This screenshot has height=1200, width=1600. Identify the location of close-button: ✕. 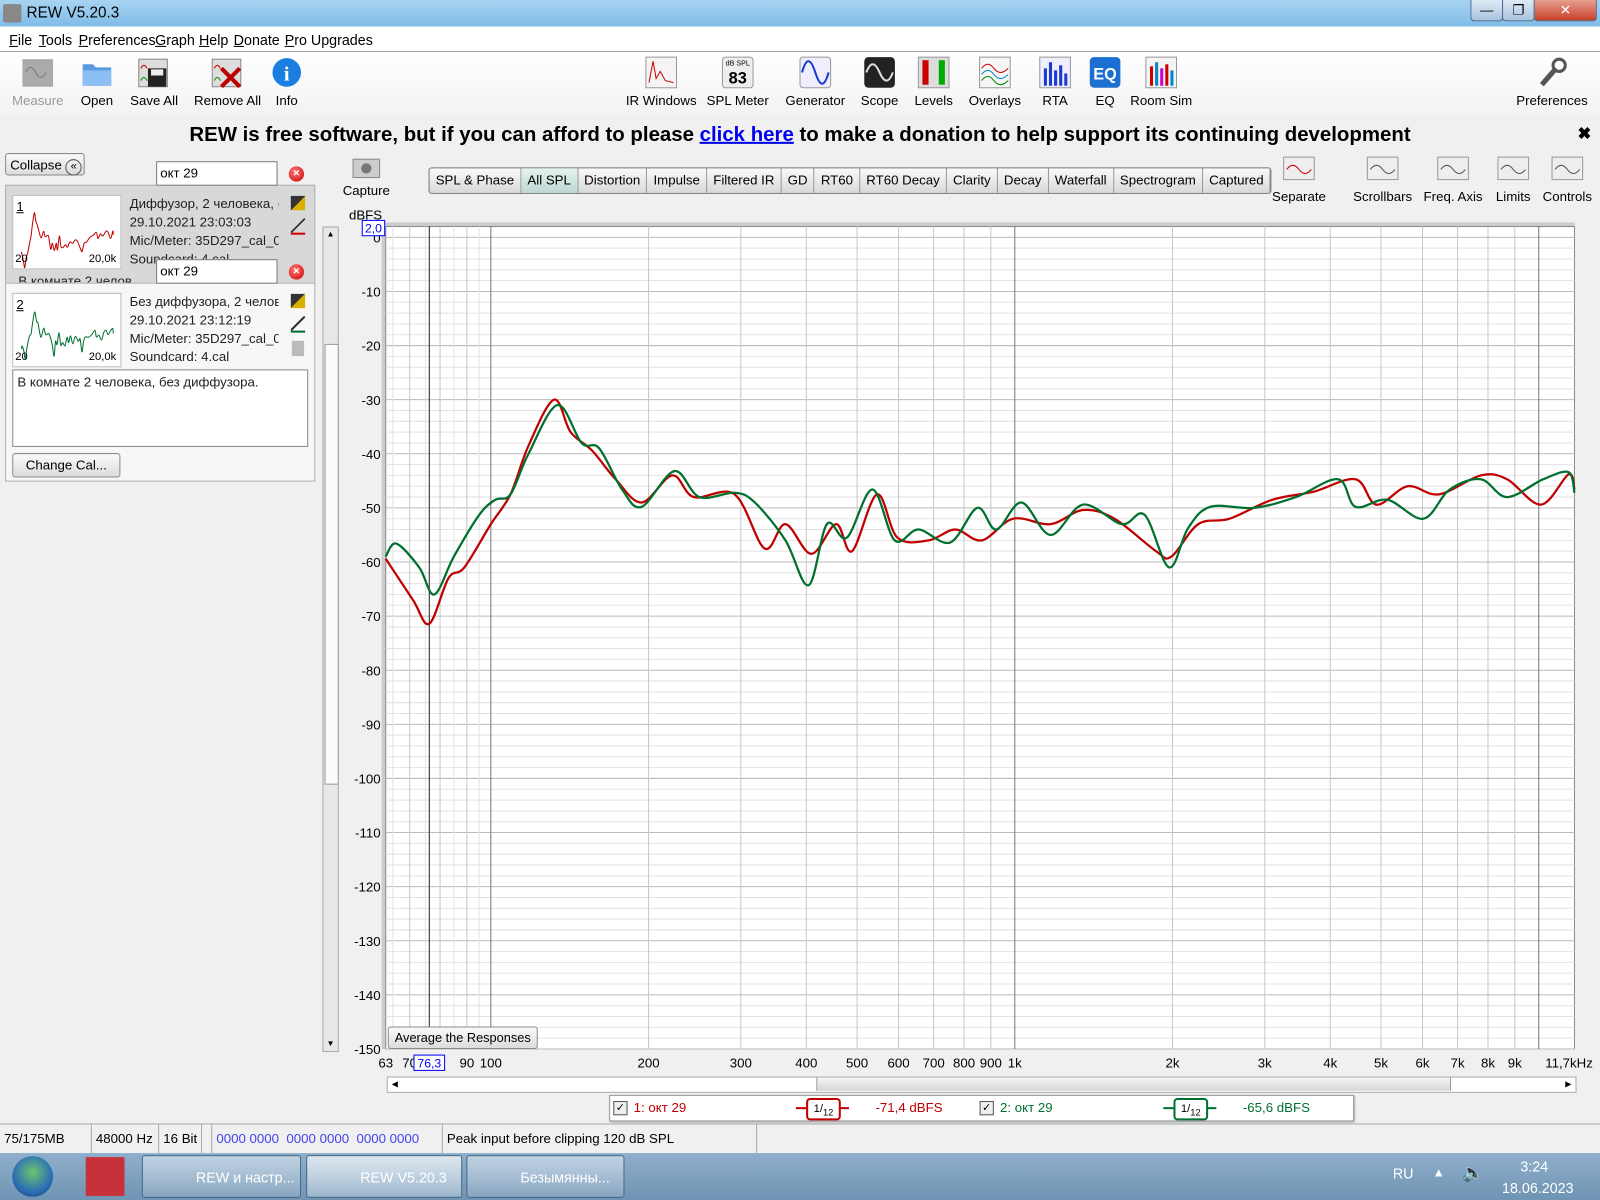
(1565, 11).